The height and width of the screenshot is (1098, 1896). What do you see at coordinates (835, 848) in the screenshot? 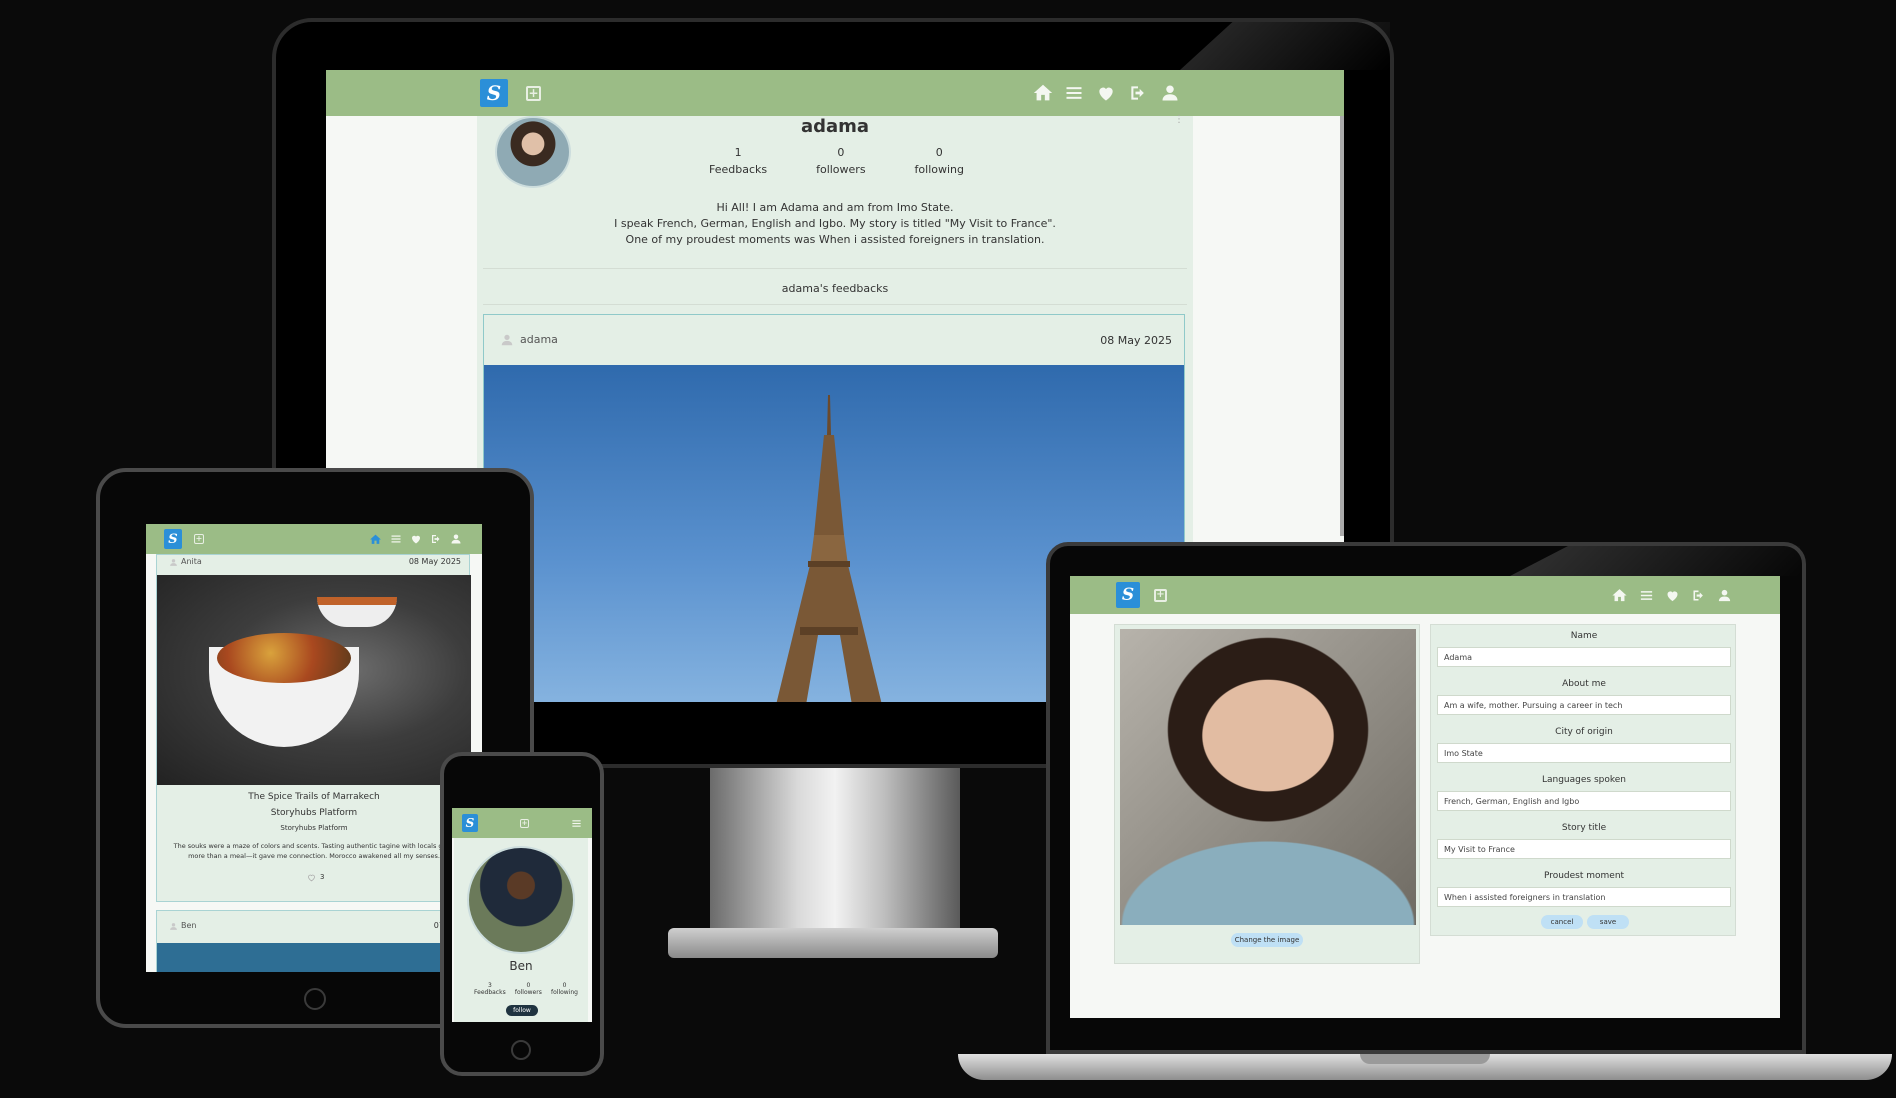
I see `monitor-stand-neck` at bounding box center [835, 848].